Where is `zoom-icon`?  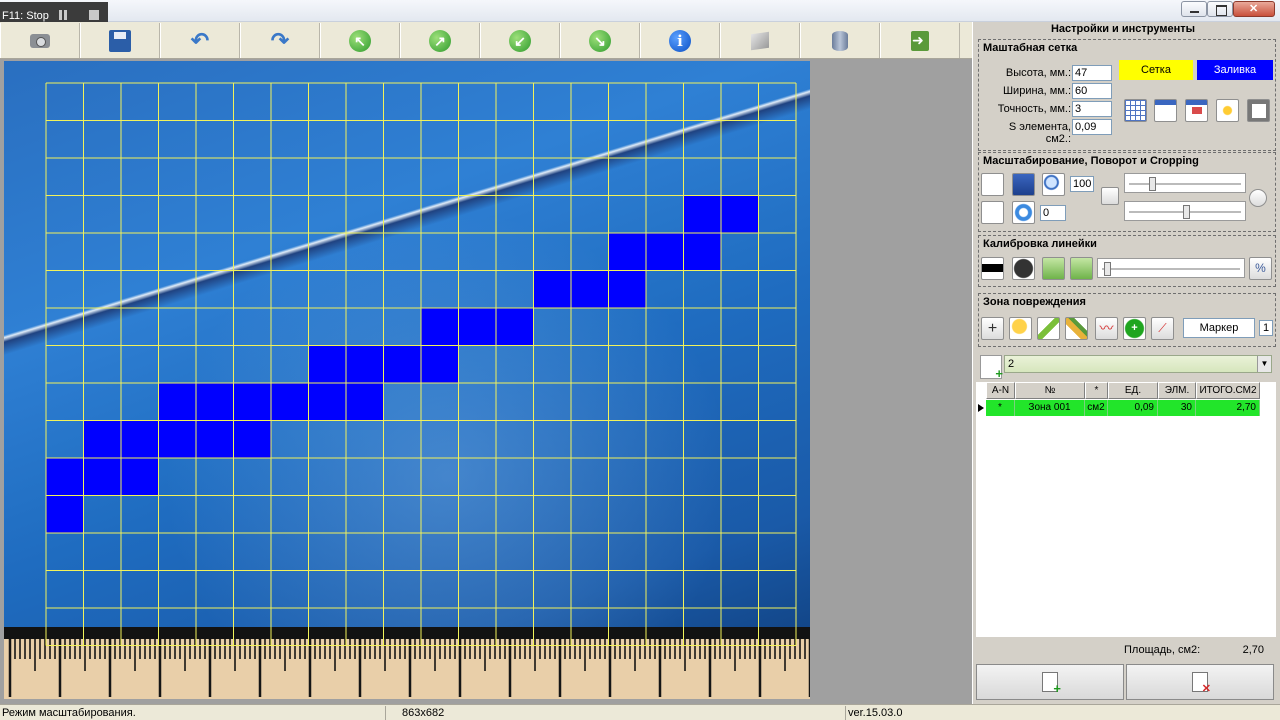 zoom-icon is located at coordinates (1053, 184).